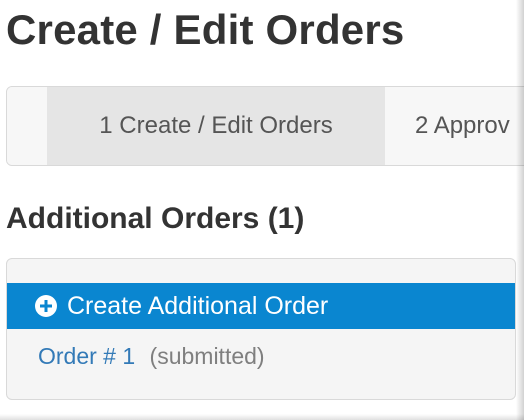  Describe the element at coordinates (520, 210) in the screenshot. I see `right-shadow` at that location.